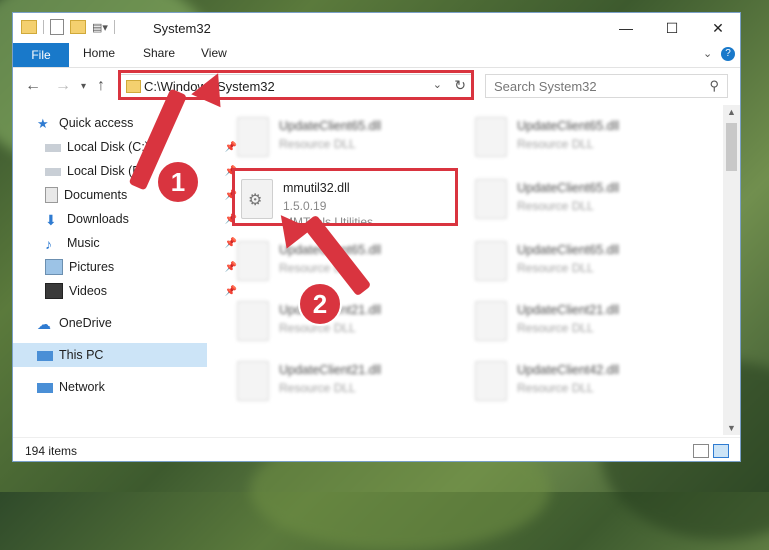 This screenshot has width=769, height=550. What do you see at coordinates (376, 55) in the screenshot?
I see `ribbon-tabs: File Home Share View ⌄ ?` at bounding box center [376, 55].